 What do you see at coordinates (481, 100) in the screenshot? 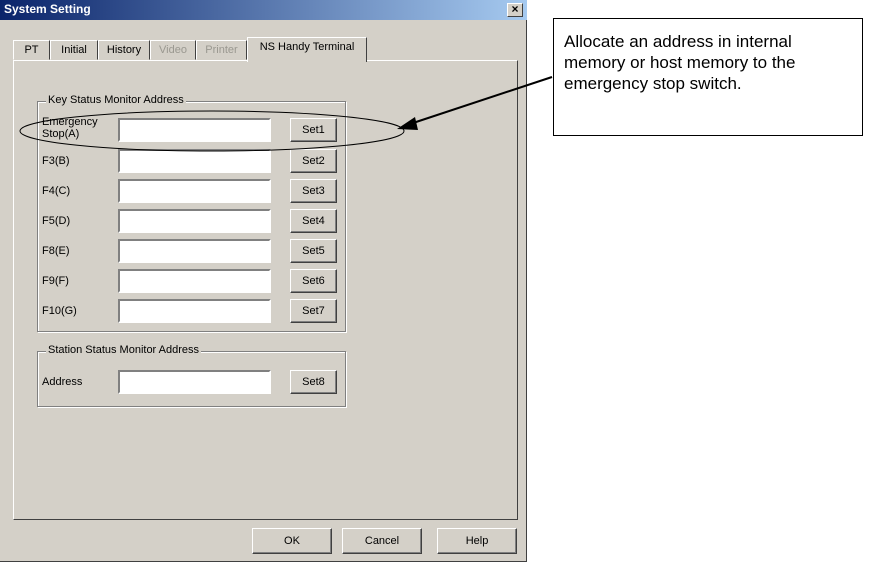
I see `callout-arrow-line` at bounding box center [481, 100].